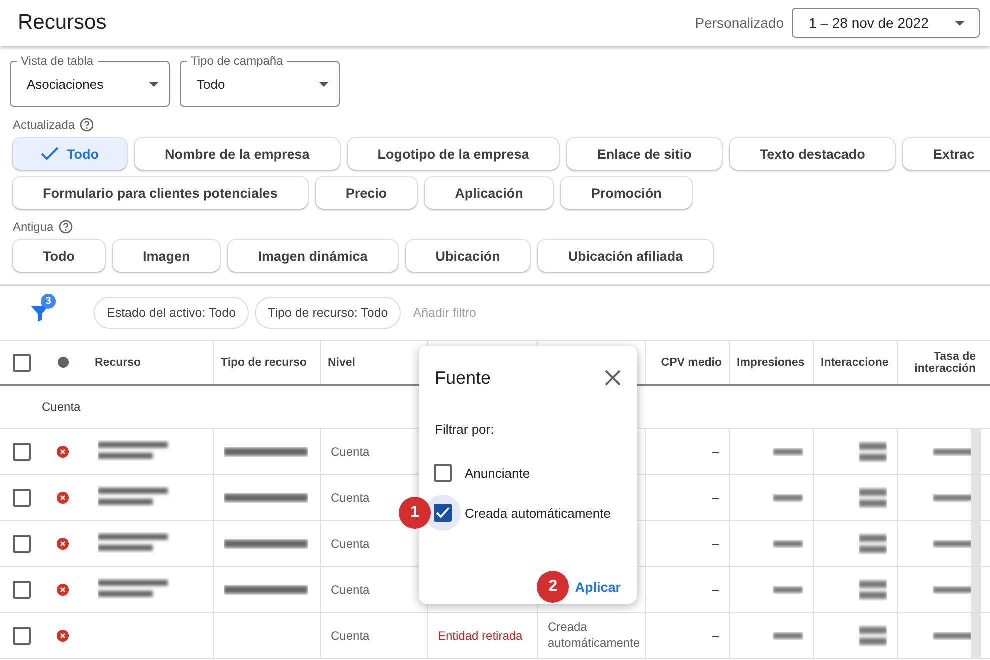  I want to click on filter-chip: Aplicación, so click(489, 193).